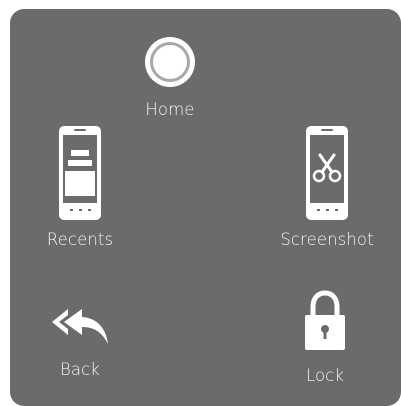 The height and width of the screenshot is (406, 401). What do you see at coordinates (327, 239) in the screenshot?
I see `screenshot-label: Screenshot` at bounding box center [327, 239].